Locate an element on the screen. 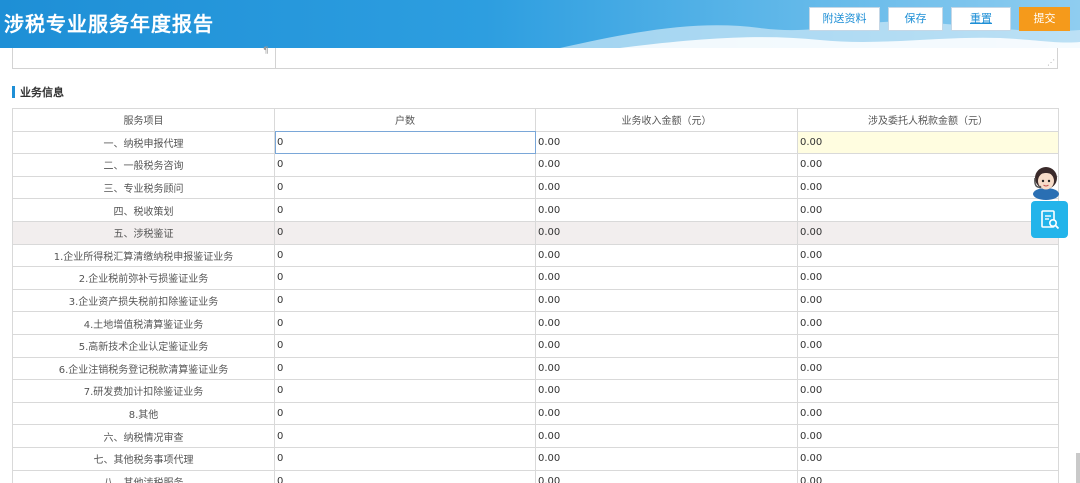 The image size is (1080, 483). document-search-icon is located at coordinates (1049, 219).